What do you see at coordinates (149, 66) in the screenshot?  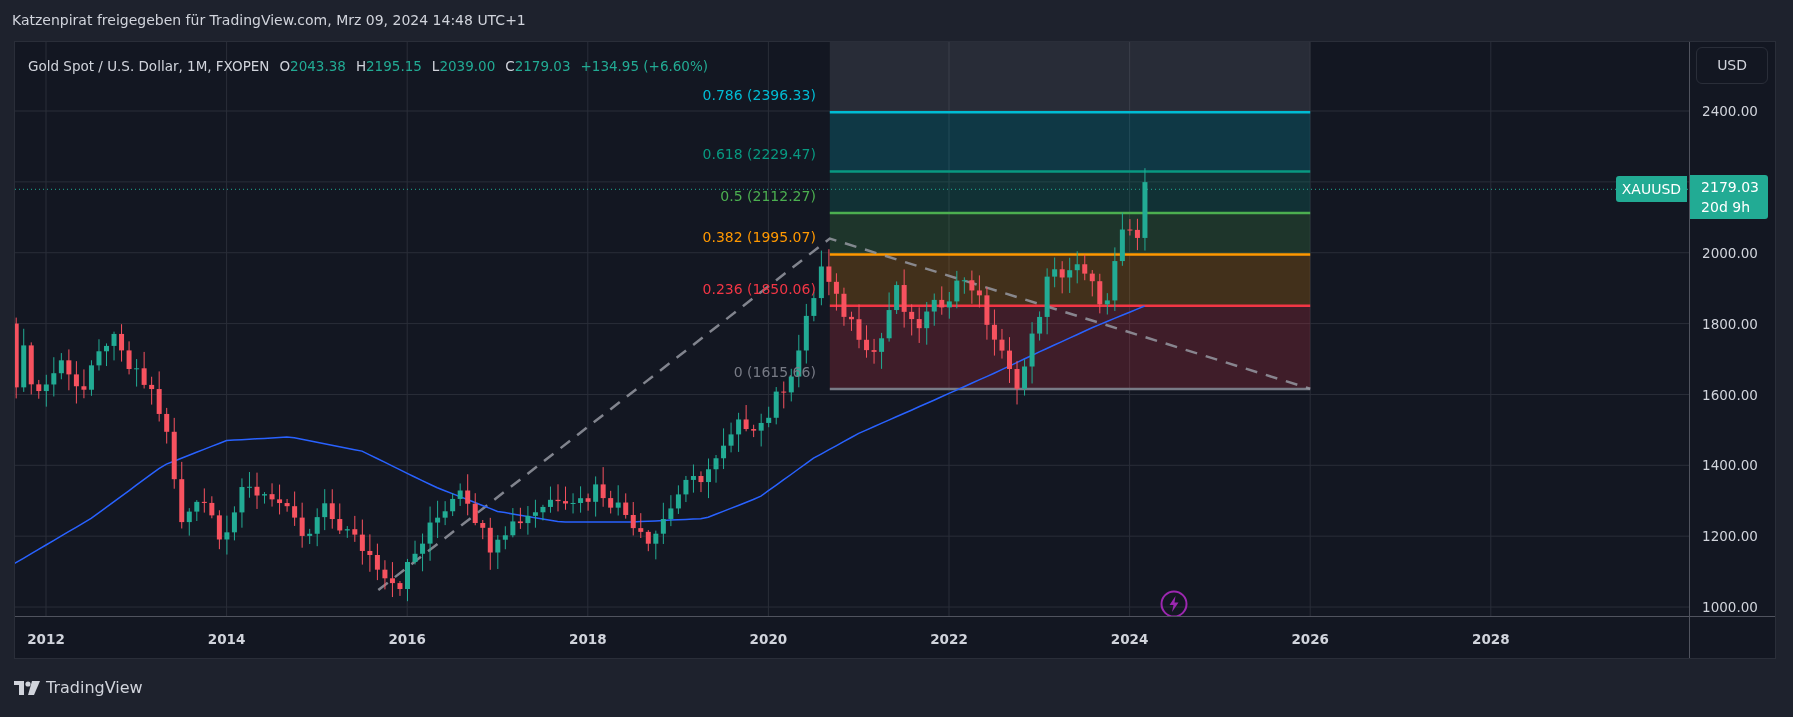 I see `symbol-title: Gold Spot / U.S. Dollar, 1M, FXOPEN` at bounding box center [149, 66].